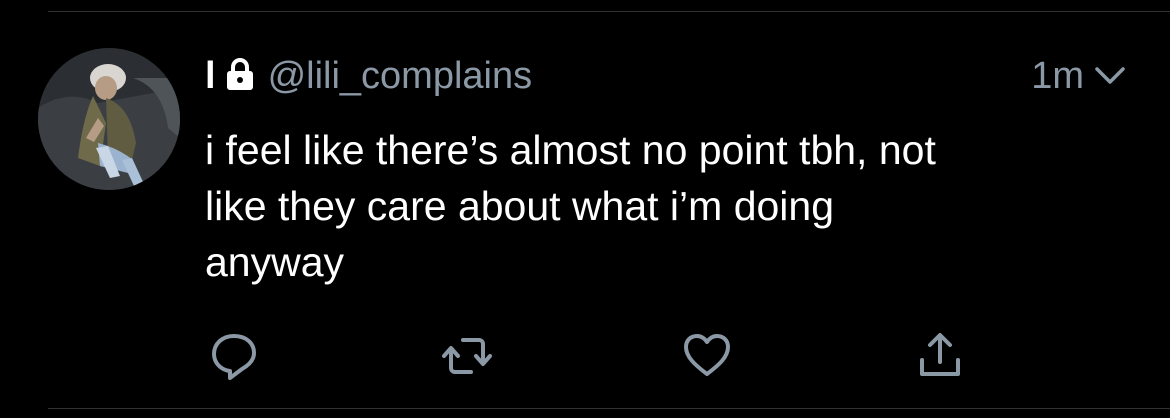 The image size is (1170, 418). I want to click on user-handle: @lili_complains, so click(400, 76).